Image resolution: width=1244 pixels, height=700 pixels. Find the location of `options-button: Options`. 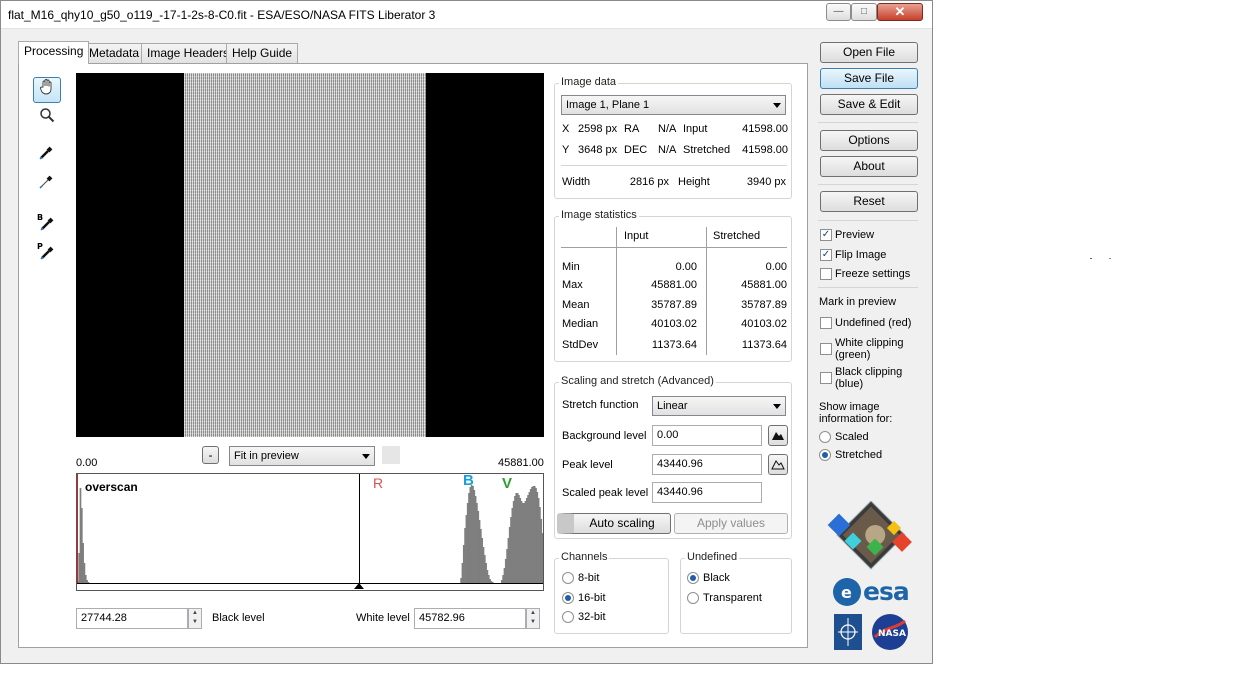

options-button: Options is located at coordinates (869, 140).